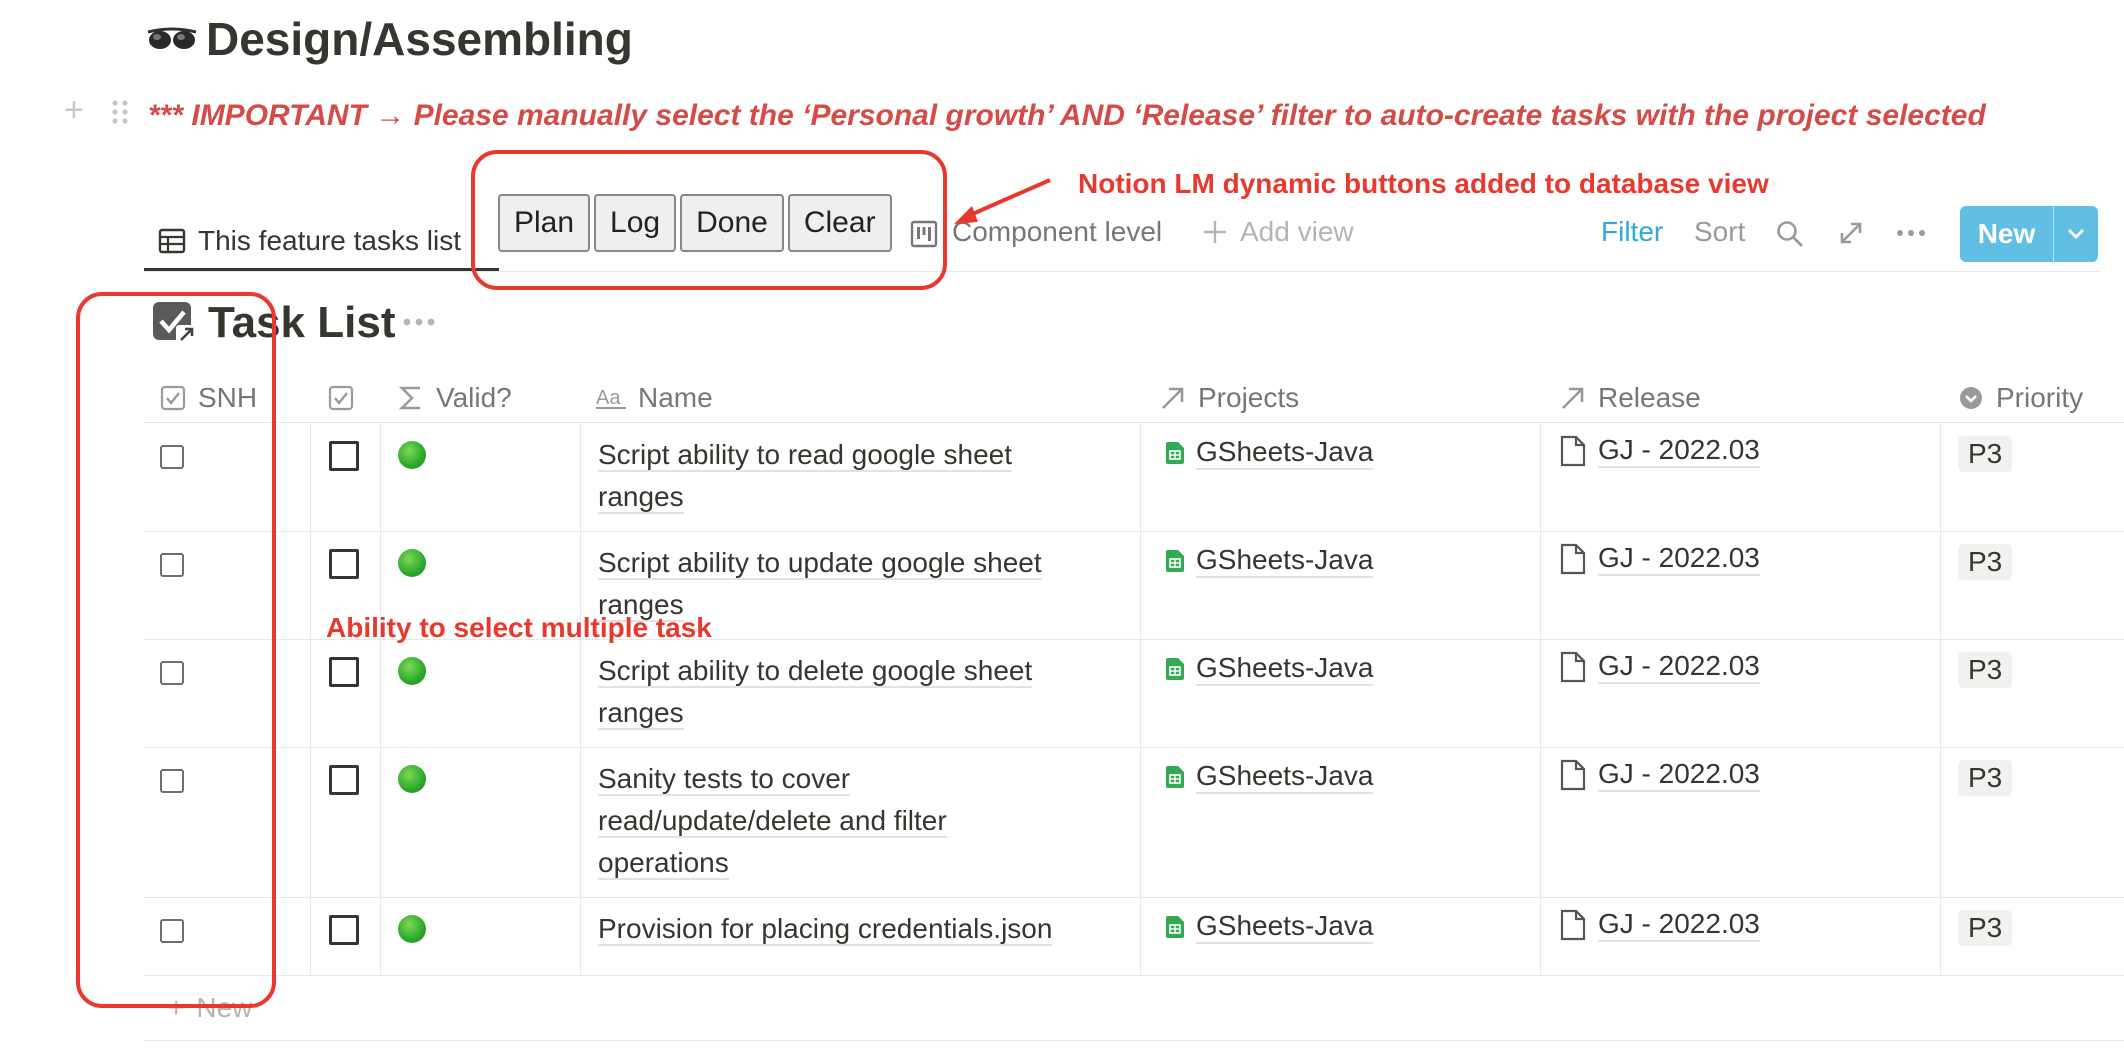 The height and width of the screenshot is (1048, 2124). Describe the element at coordinates (172, 241) in the screenshot. I see `table-icon` at that location.